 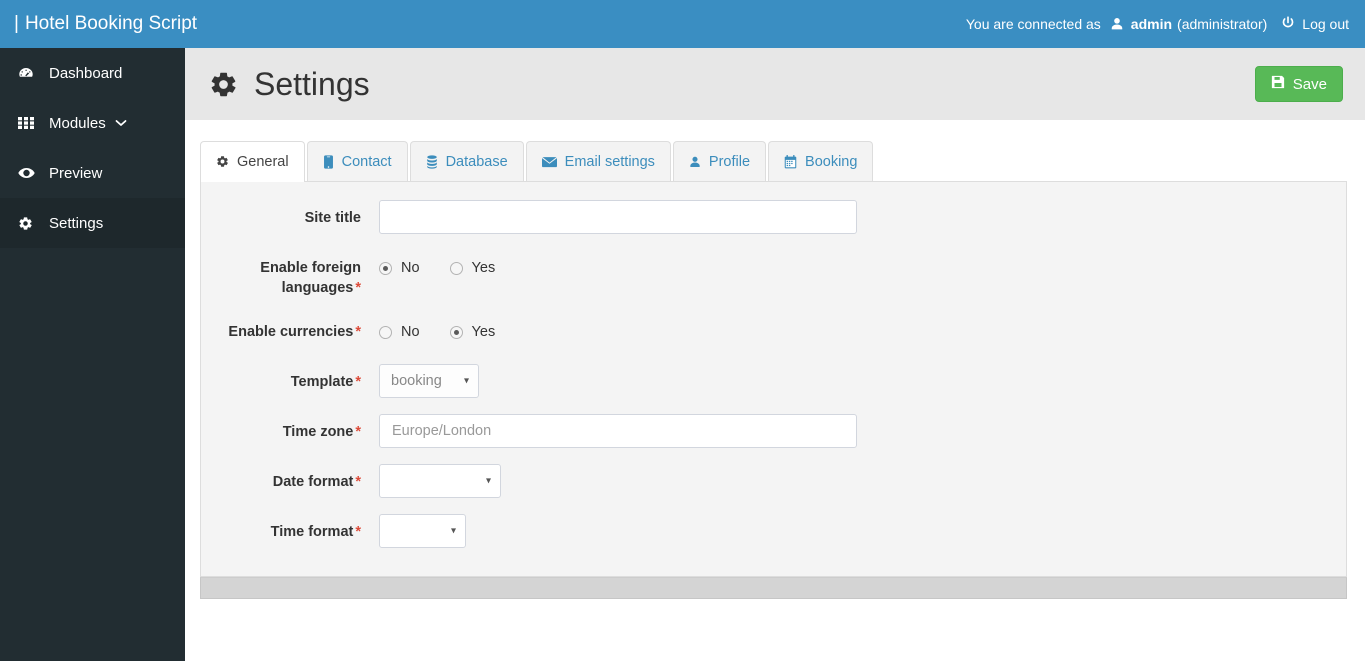 I want to click on sidebar-item-settings: Settings, so click(x=92, y=223).